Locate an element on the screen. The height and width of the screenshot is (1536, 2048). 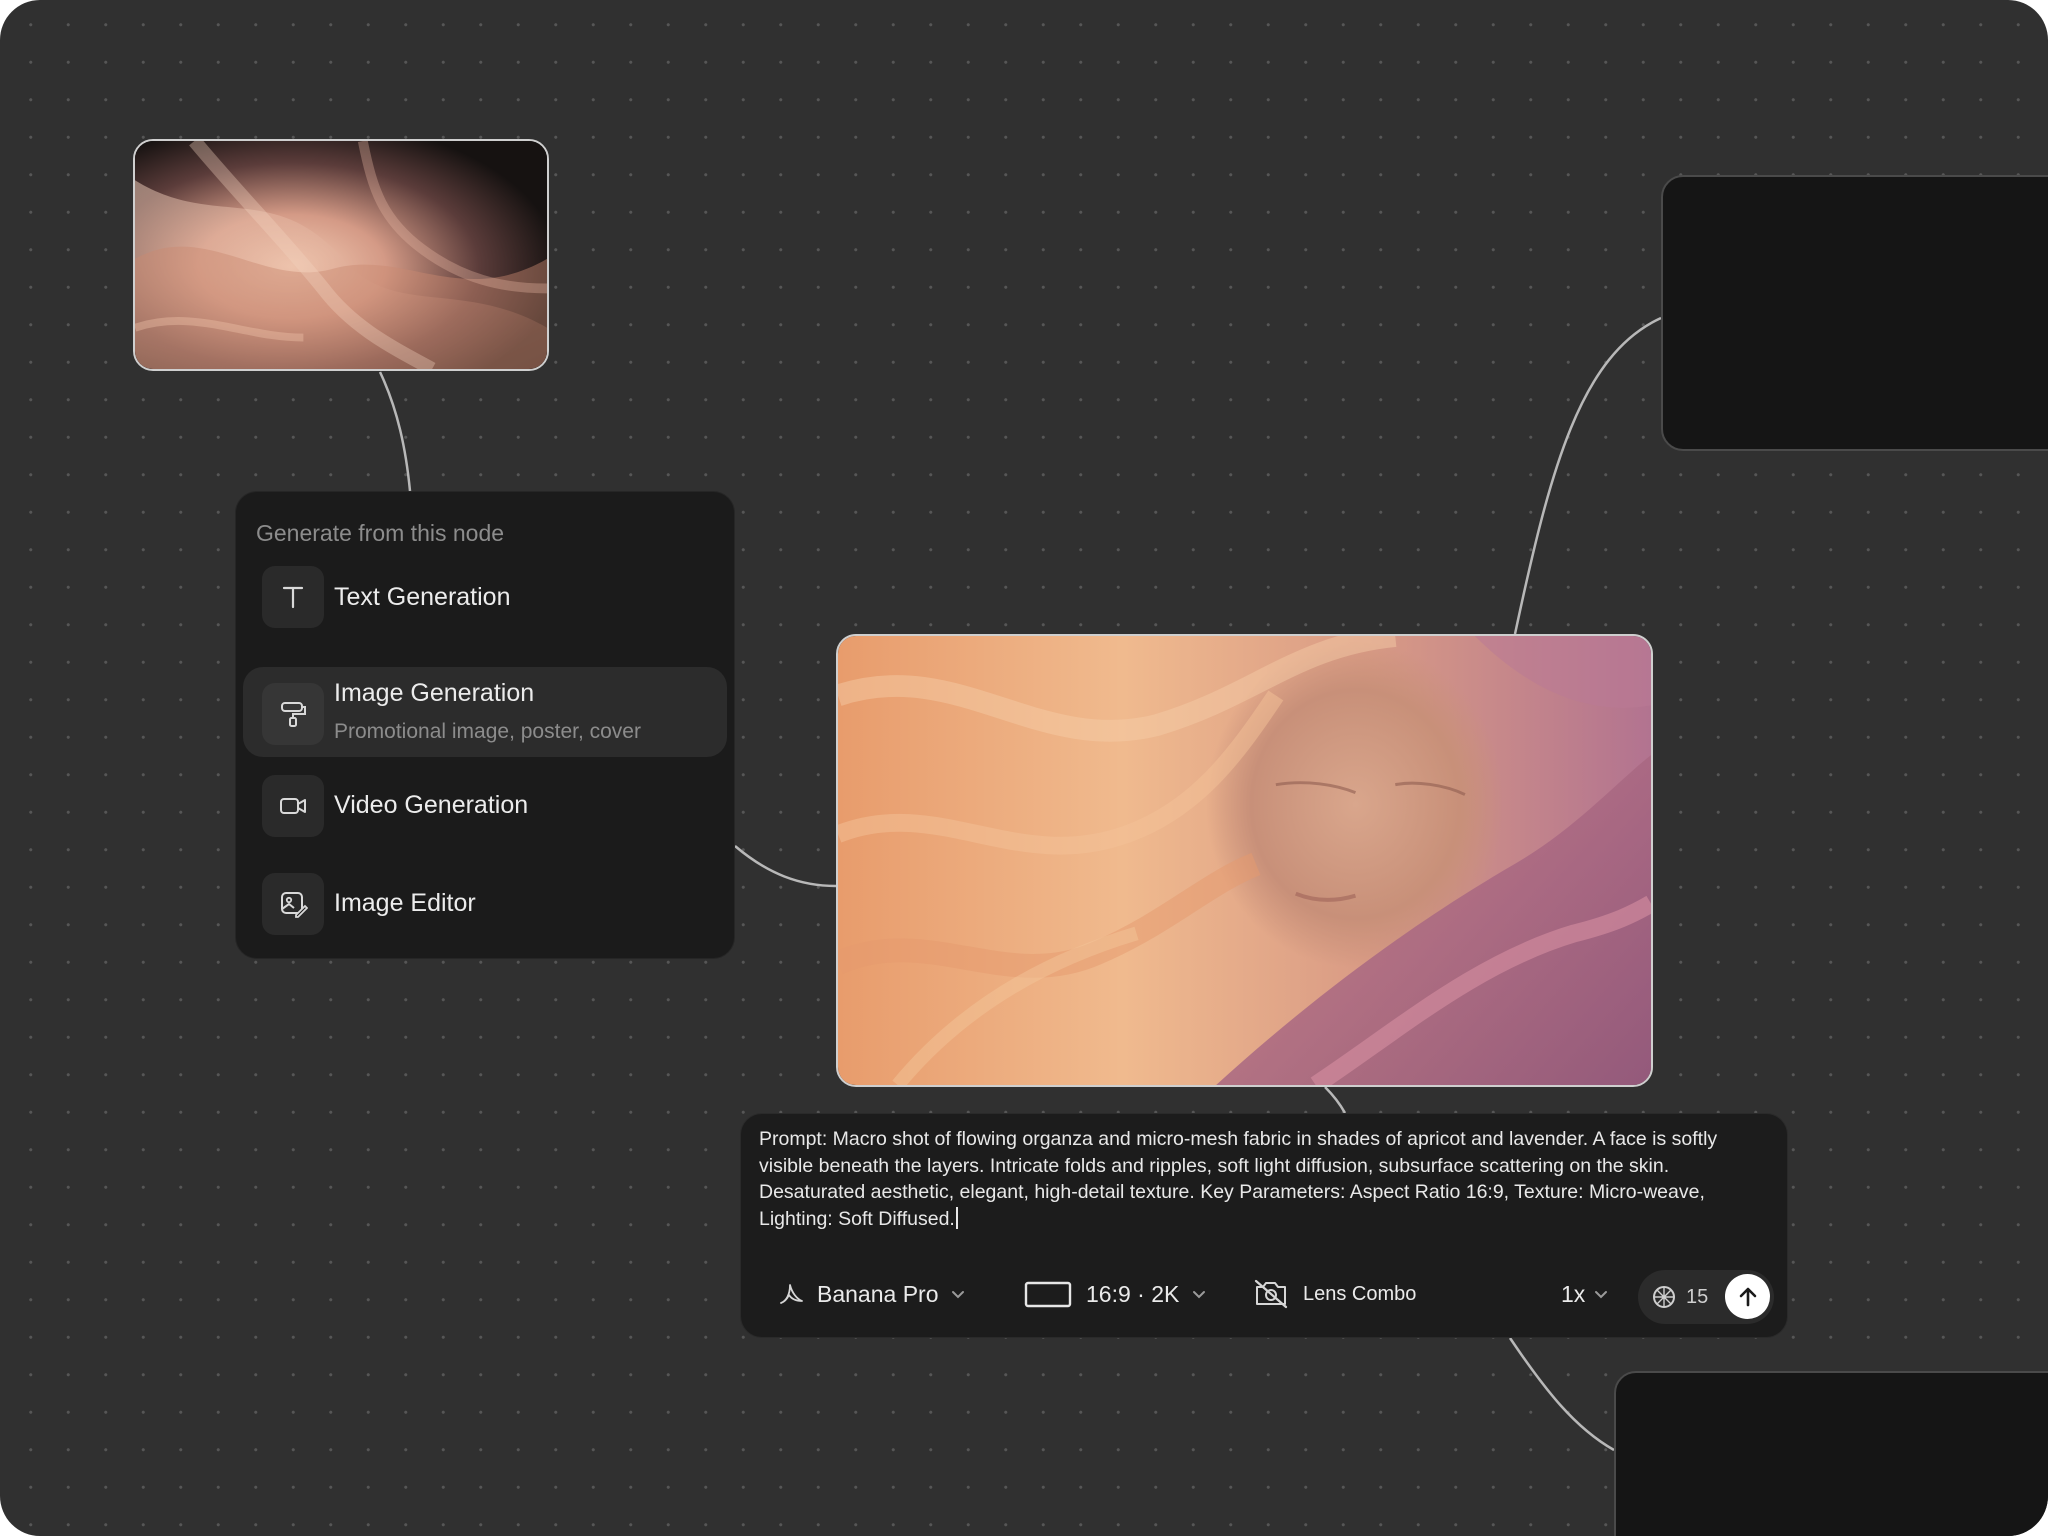
paint-roller-icon is located at coordinates (293, 714).